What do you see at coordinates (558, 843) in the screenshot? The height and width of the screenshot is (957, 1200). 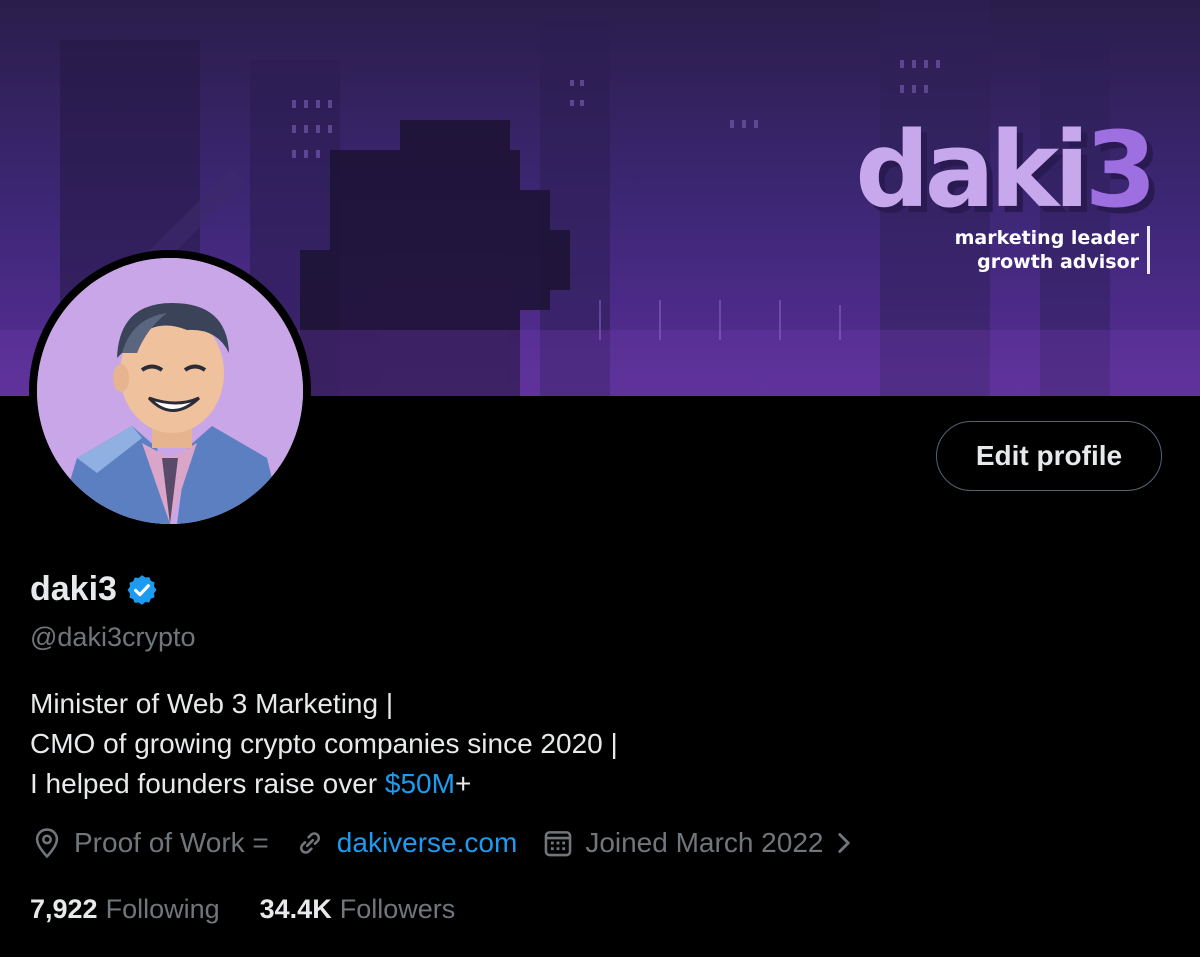 I see `calendar-icon` at bounding box center [558, 843].